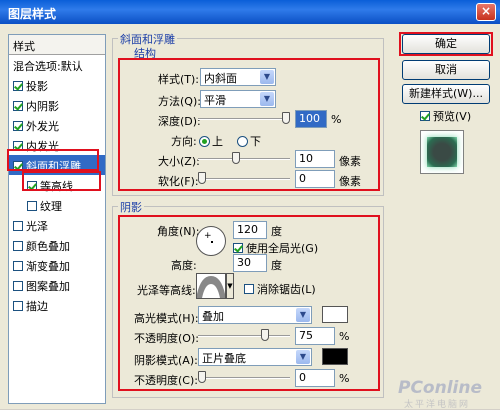  Describe the element at coordinates (250, 263) in the screenshot. I see `altitude-input: 30` at that location.